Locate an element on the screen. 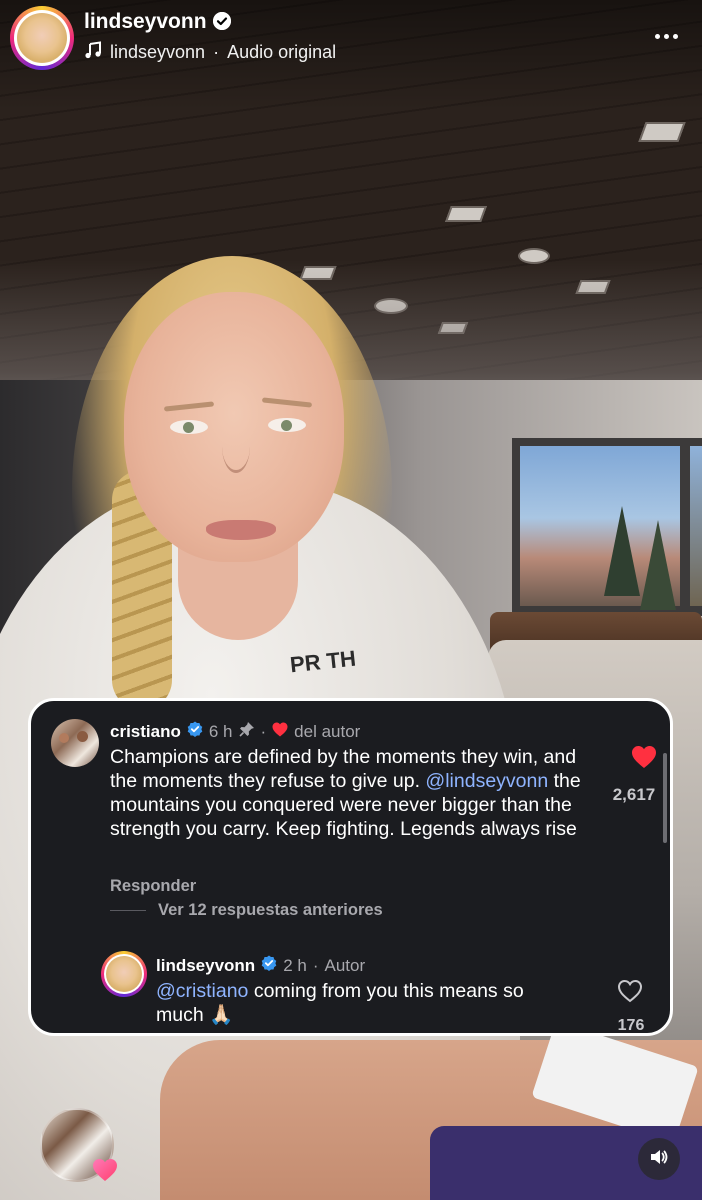 The width and height of the screenshot is (702, 1200). reply-header: lindseyvonn 2 h · Autor is located at coordinates (260, 965).